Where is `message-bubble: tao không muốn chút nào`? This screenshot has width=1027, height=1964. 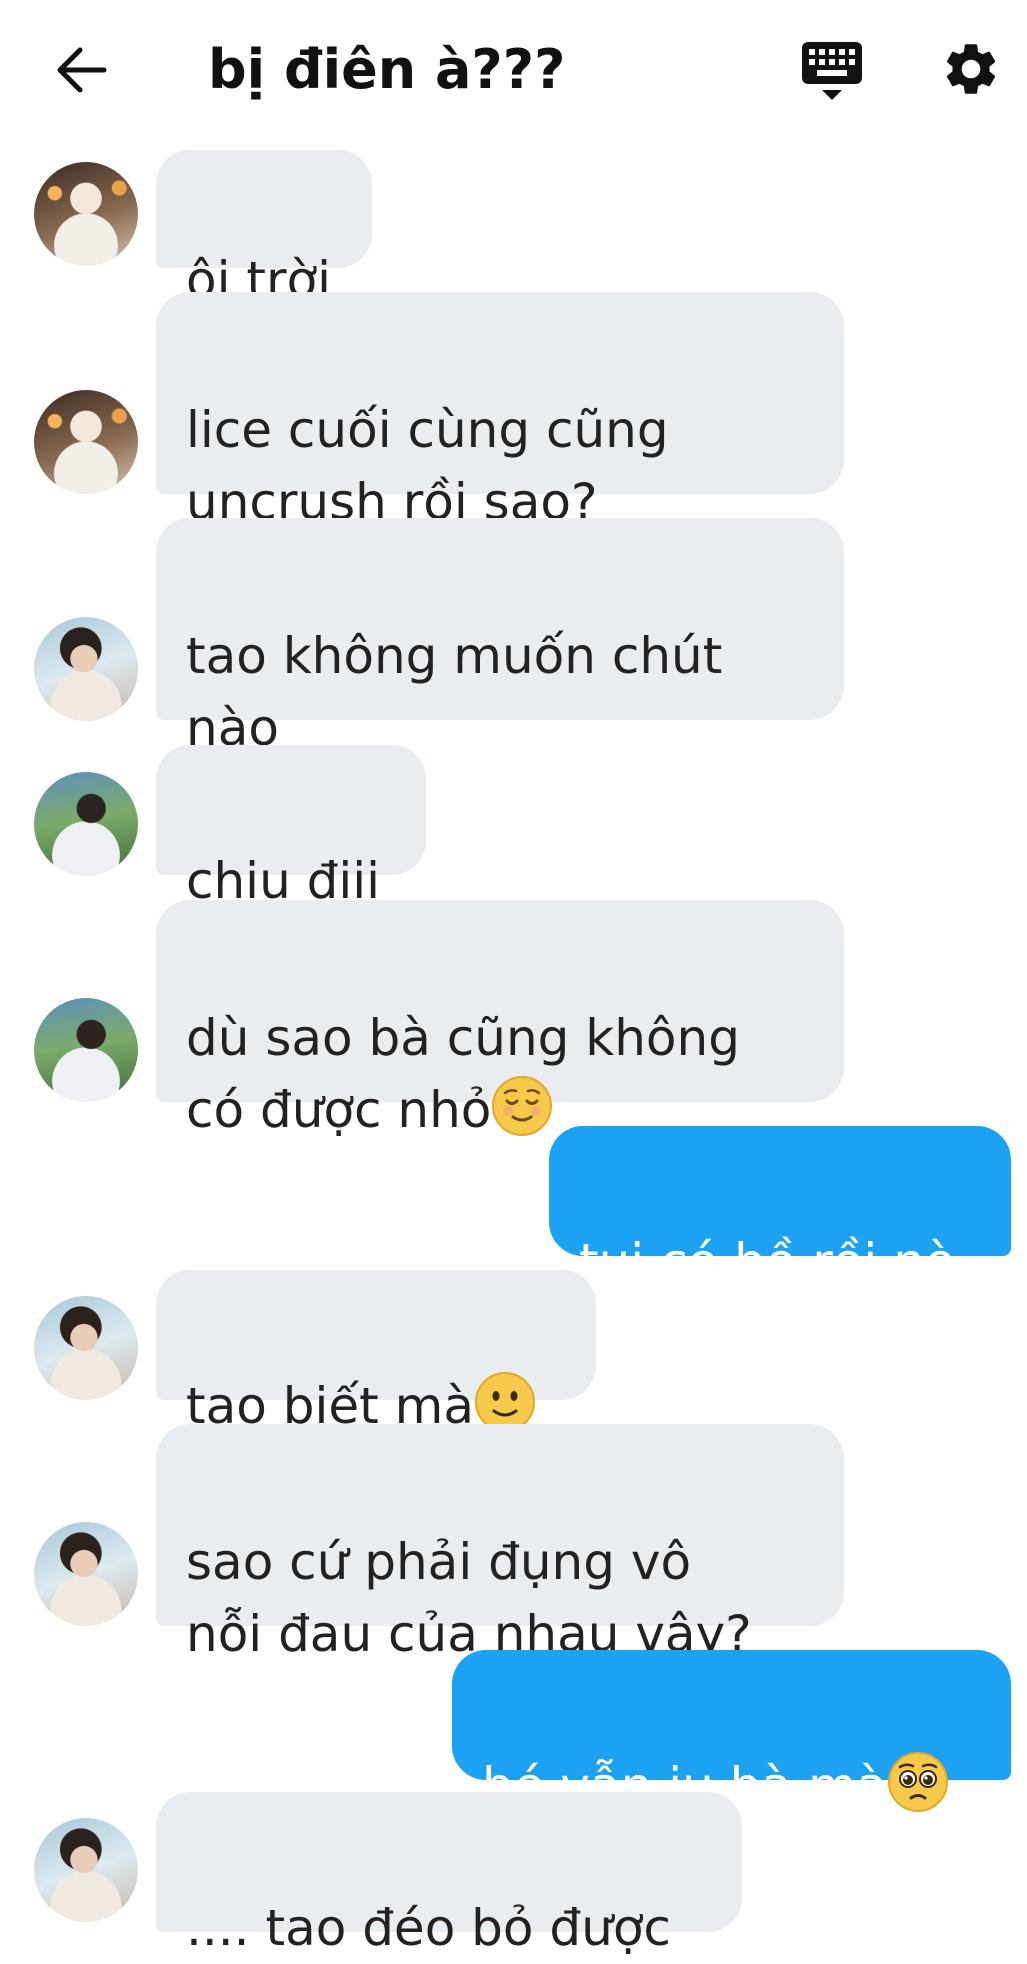
message-bubble: tao không muốn chút nào is located at coordinates (500, 637).